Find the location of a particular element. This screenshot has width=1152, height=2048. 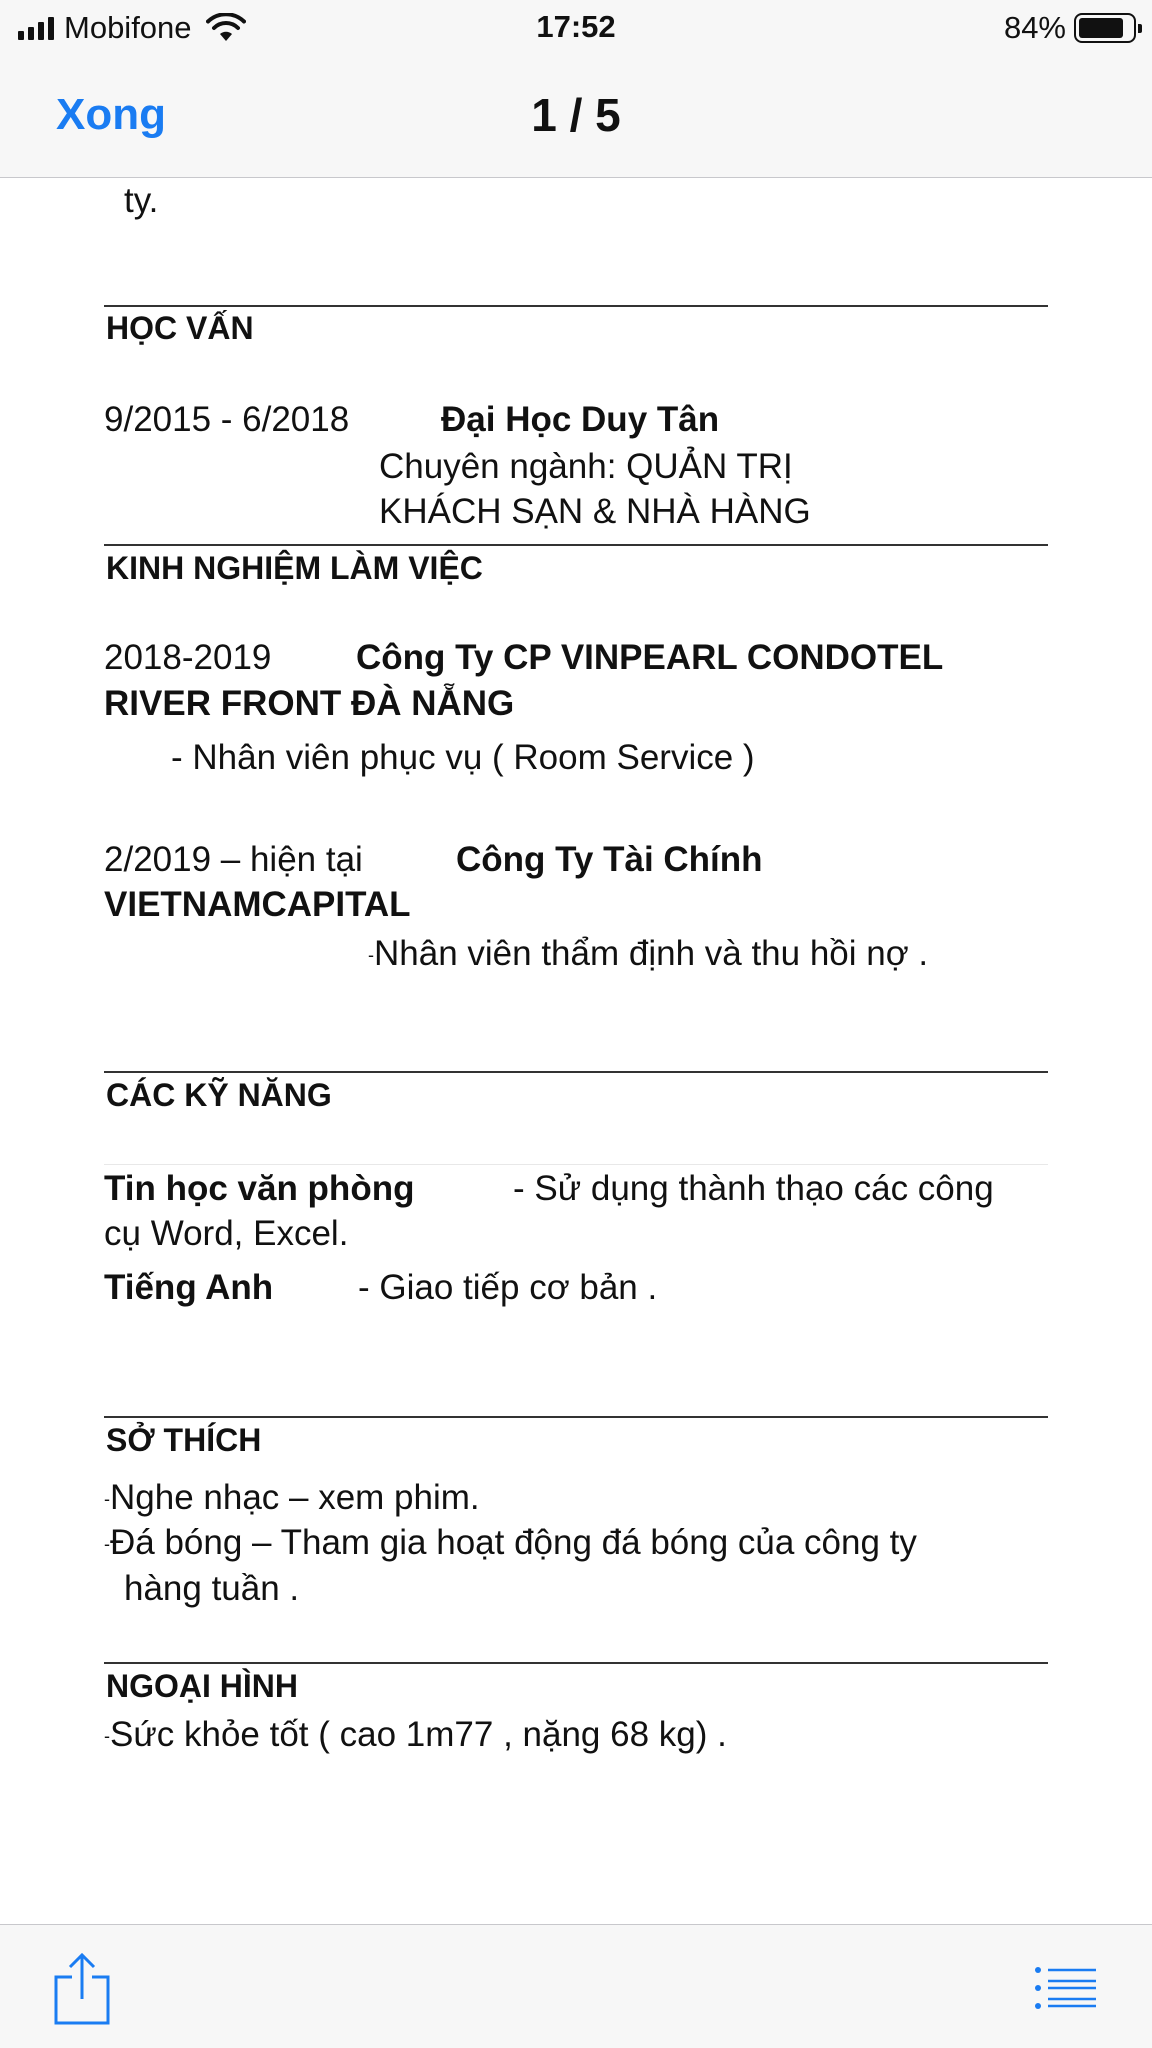

skills-heading: CÁC KỸ NĂNG is located at coordinates (219, 1095).